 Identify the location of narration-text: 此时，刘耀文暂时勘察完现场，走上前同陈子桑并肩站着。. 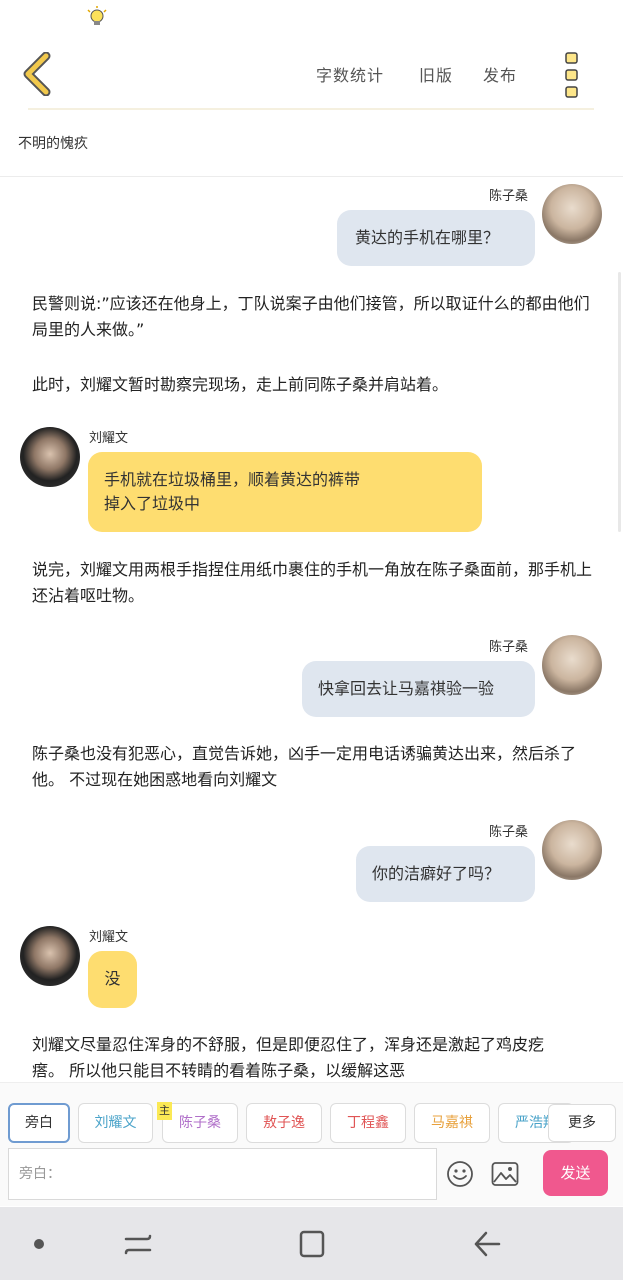
(312, 385).